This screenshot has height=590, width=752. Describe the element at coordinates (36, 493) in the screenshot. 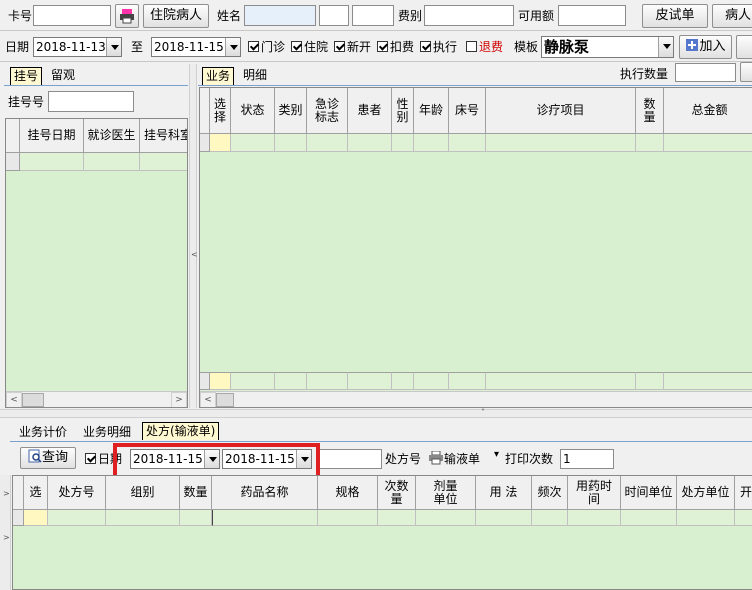

I see `column-header: 选` at that location.